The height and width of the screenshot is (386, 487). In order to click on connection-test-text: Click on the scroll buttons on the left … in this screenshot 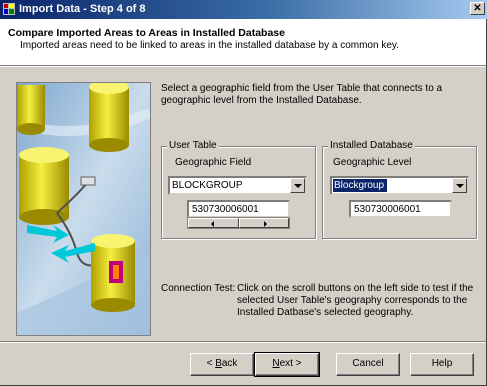, I will do `click(355, 300)`.